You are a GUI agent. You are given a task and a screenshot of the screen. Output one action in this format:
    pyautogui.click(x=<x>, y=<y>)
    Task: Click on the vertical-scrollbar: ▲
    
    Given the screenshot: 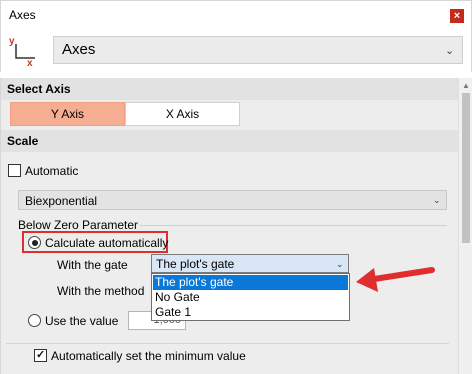 What is the action you would take?
    pyautogui.click(x=465, y=226)
    